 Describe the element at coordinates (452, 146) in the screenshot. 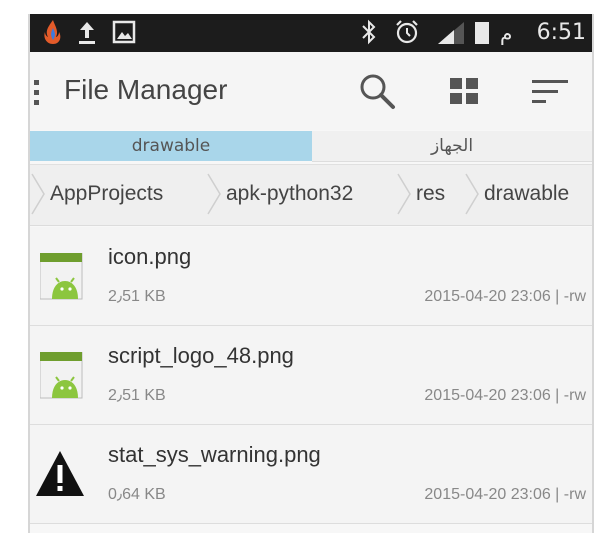

I see `tab-device: الجهاز` at that location.